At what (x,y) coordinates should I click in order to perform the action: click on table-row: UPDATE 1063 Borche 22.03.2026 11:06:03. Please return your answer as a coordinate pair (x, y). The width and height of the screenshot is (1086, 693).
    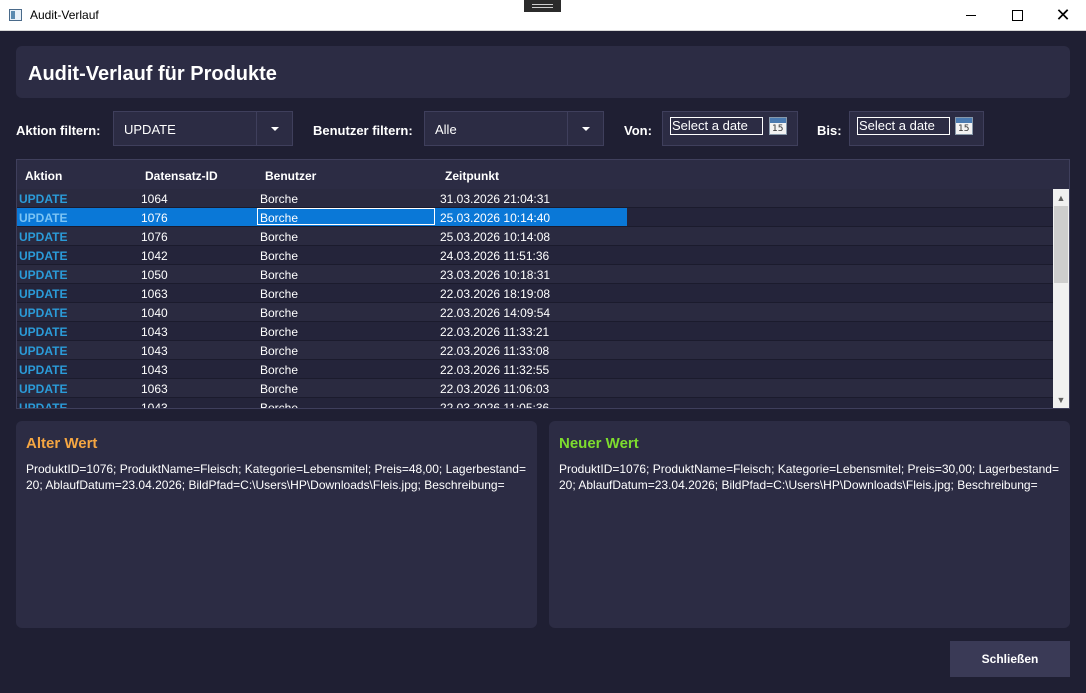
    Looking at the image, I should click on (535, 388).